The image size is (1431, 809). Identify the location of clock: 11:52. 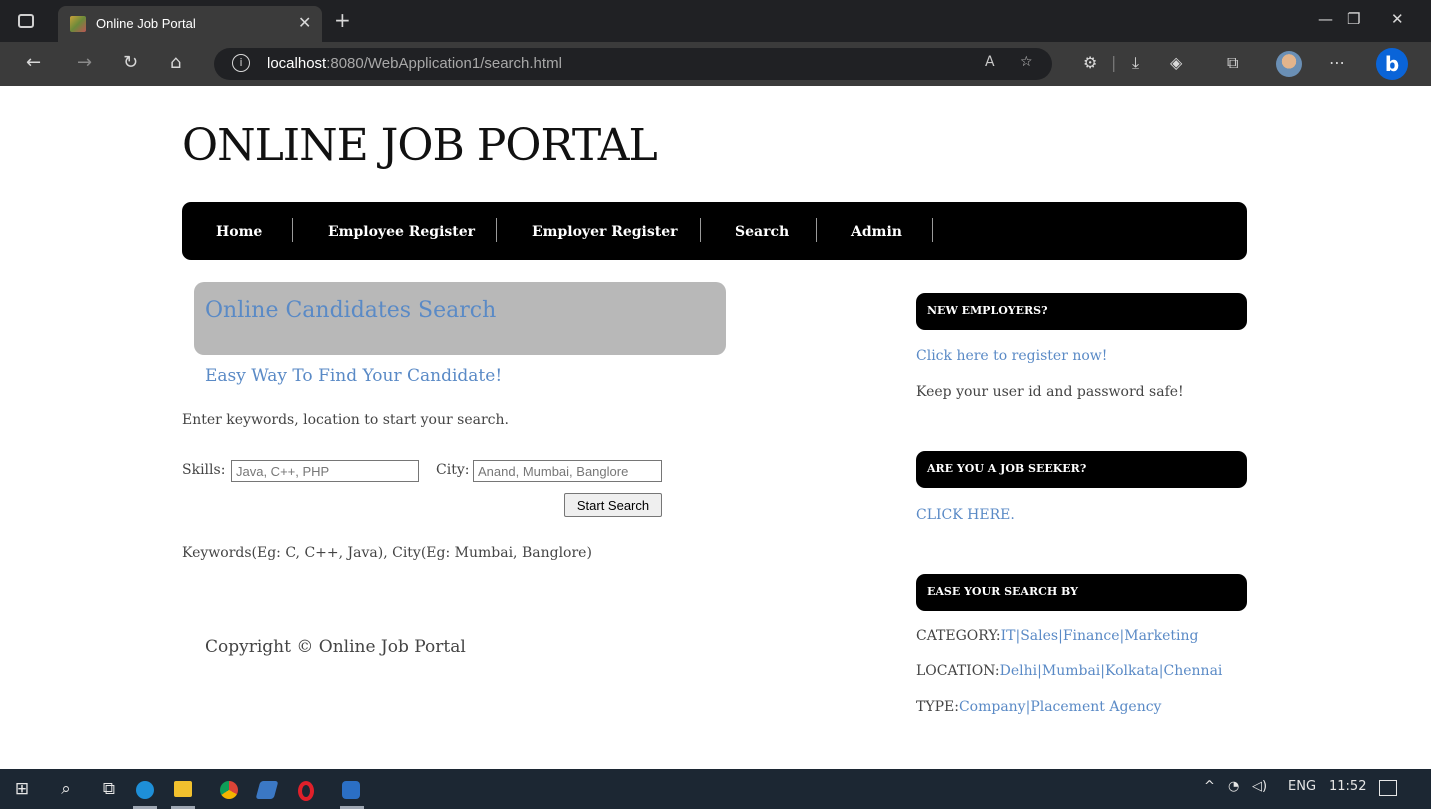
(1347, 786).